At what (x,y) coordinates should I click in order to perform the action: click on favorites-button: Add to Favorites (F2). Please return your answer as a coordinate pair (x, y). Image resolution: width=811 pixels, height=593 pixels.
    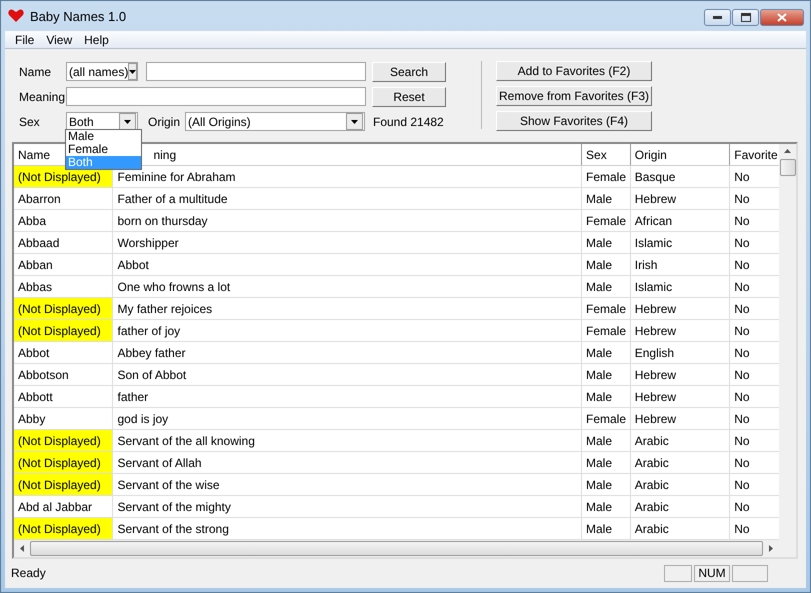
    Looking at the image, I should click on (574, 71).